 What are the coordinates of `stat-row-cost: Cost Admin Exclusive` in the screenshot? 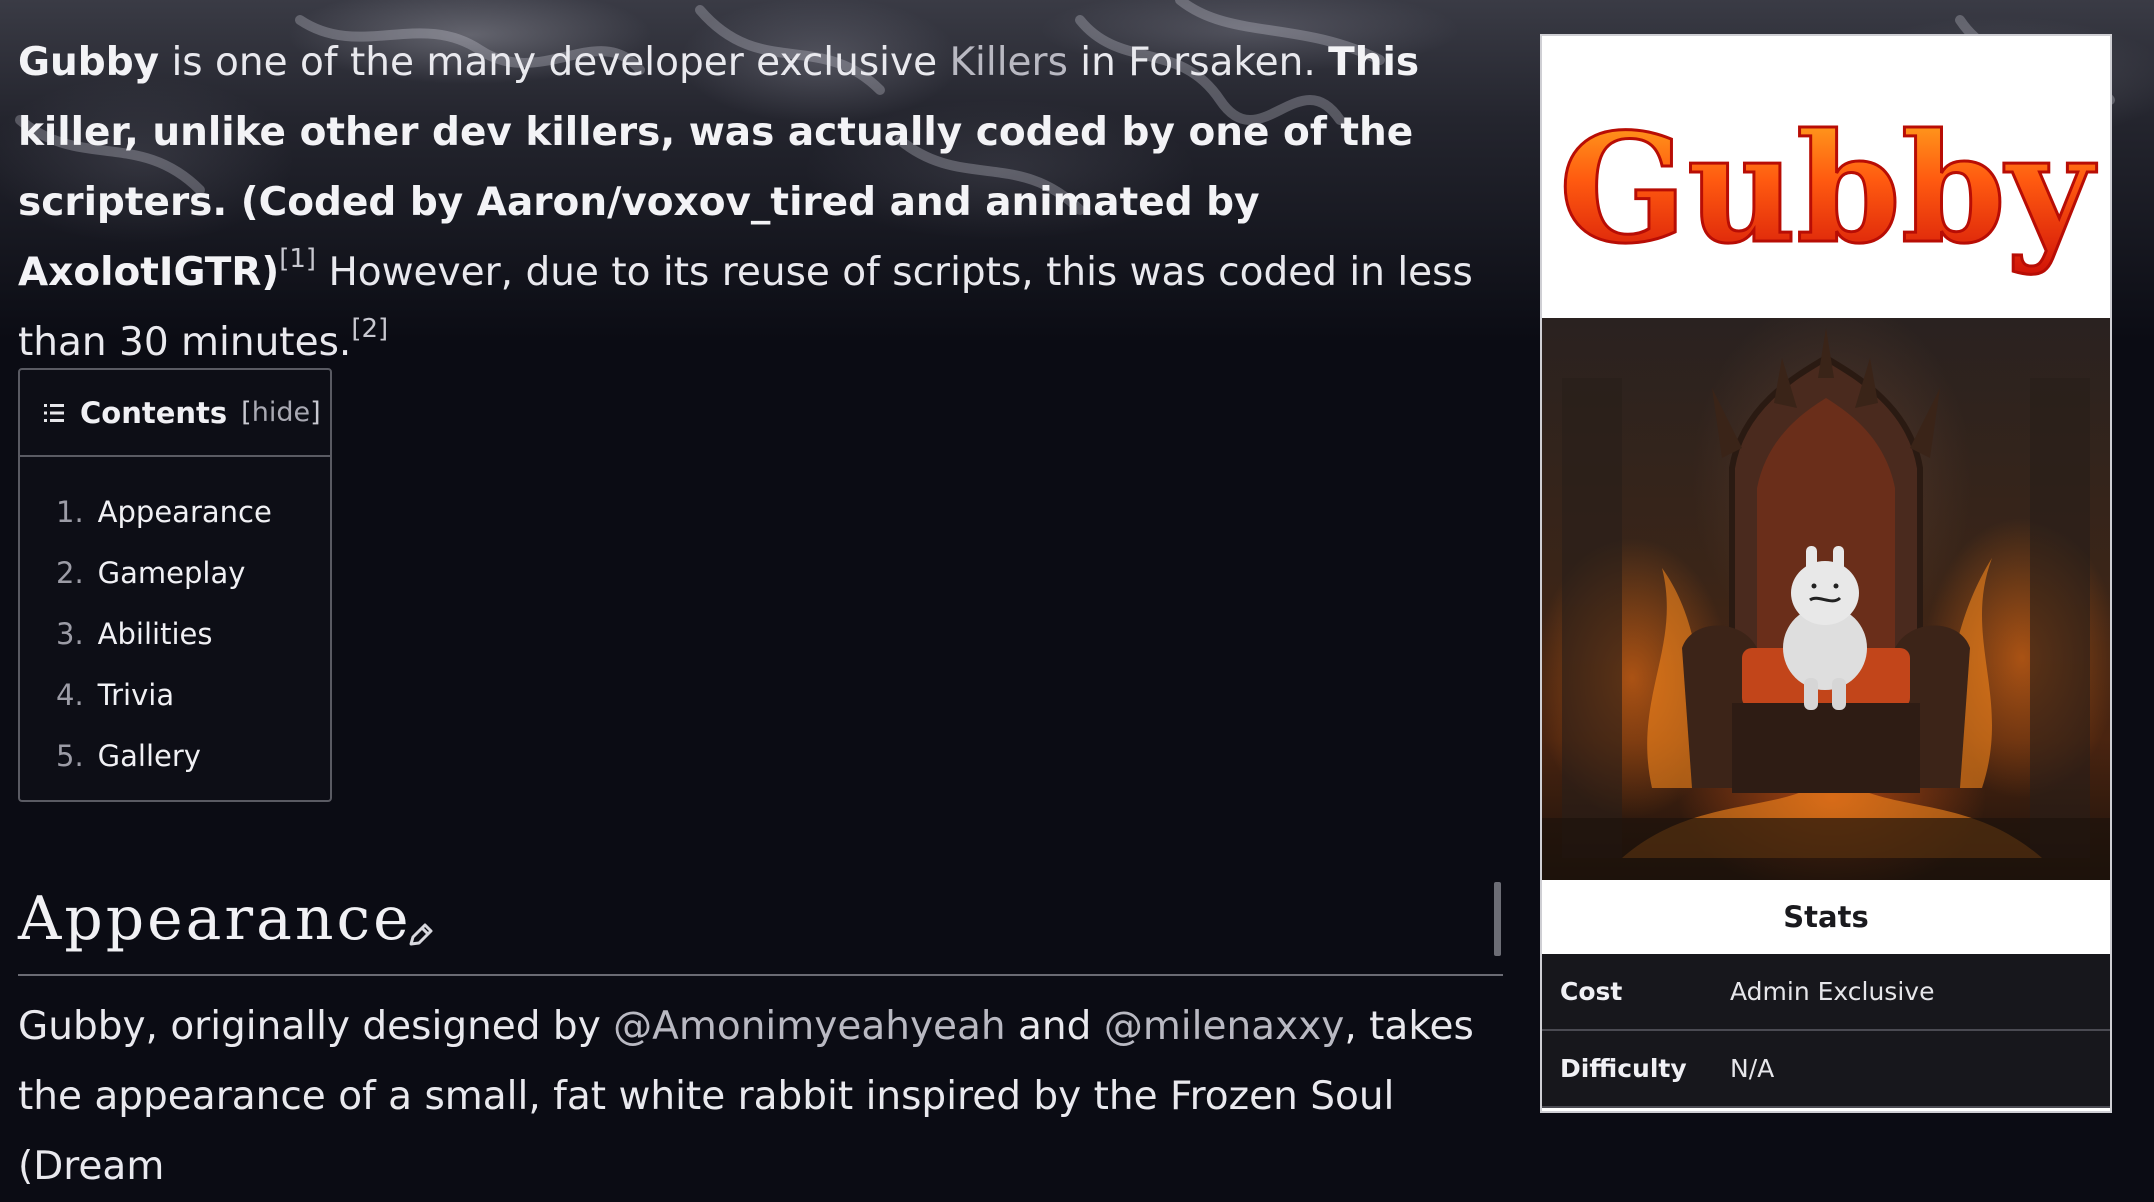 It's located at (1826, 992).